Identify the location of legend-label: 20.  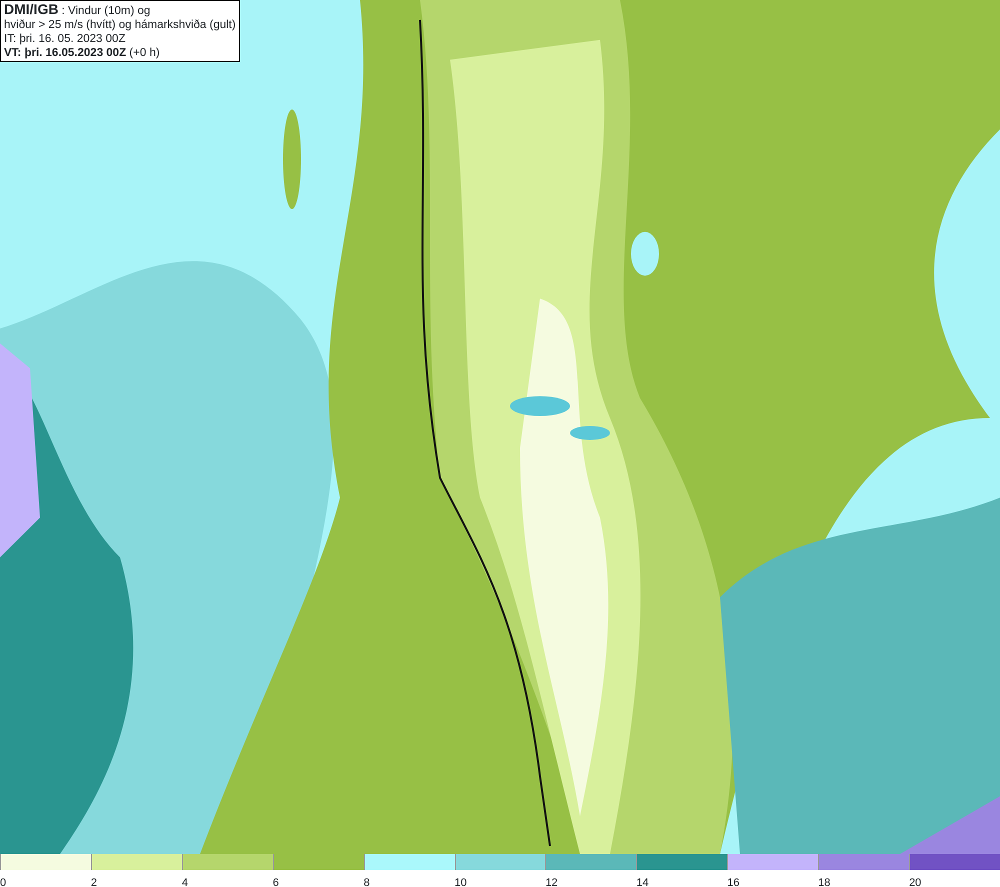
(915, 882).